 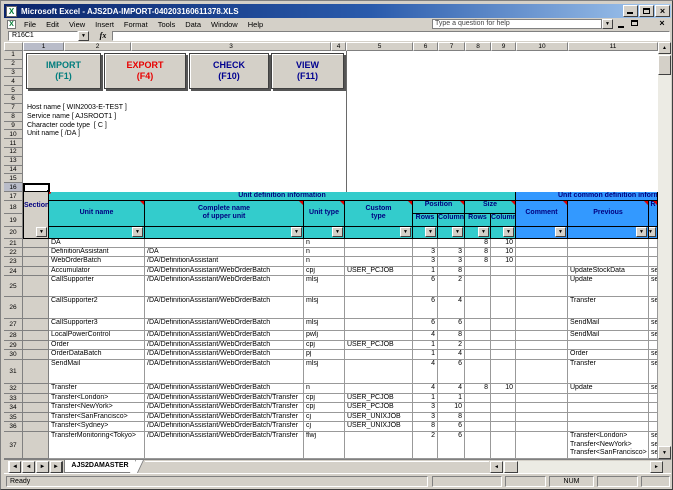 I want to click on row-header: 8, so click(x=13, y=117).